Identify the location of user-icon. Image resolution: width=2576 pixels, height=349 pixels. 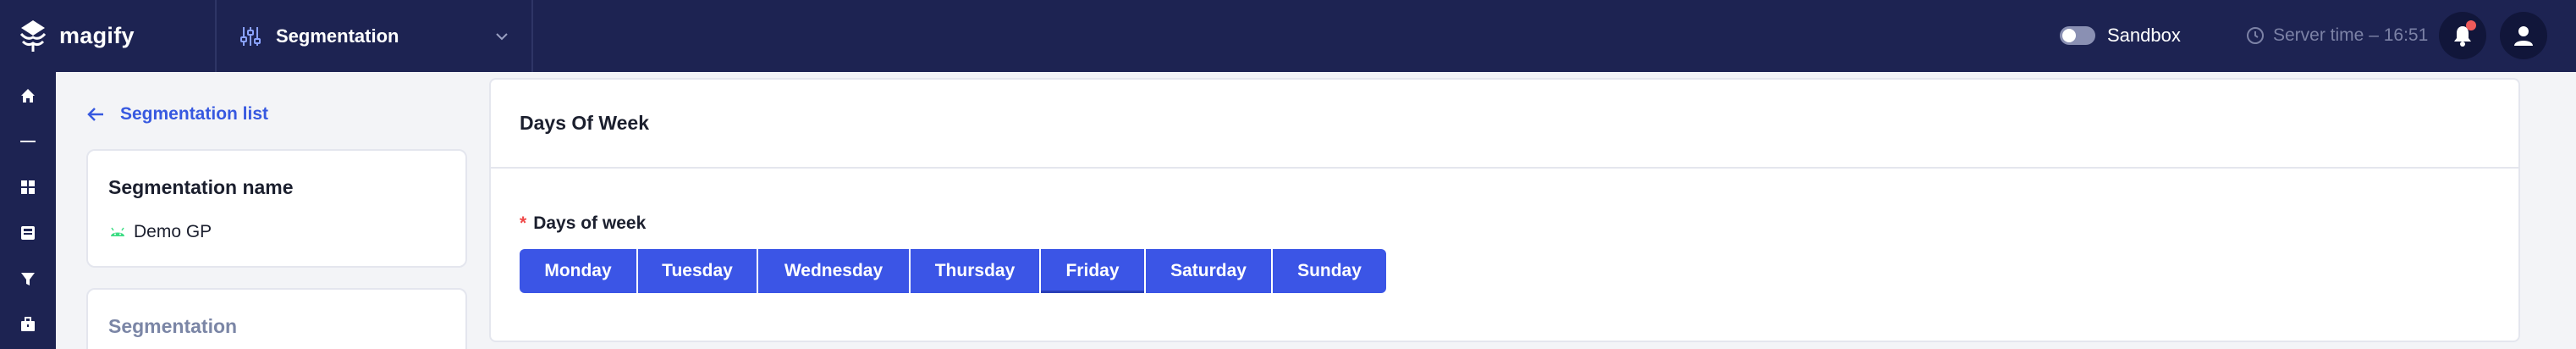
(2523, 36).